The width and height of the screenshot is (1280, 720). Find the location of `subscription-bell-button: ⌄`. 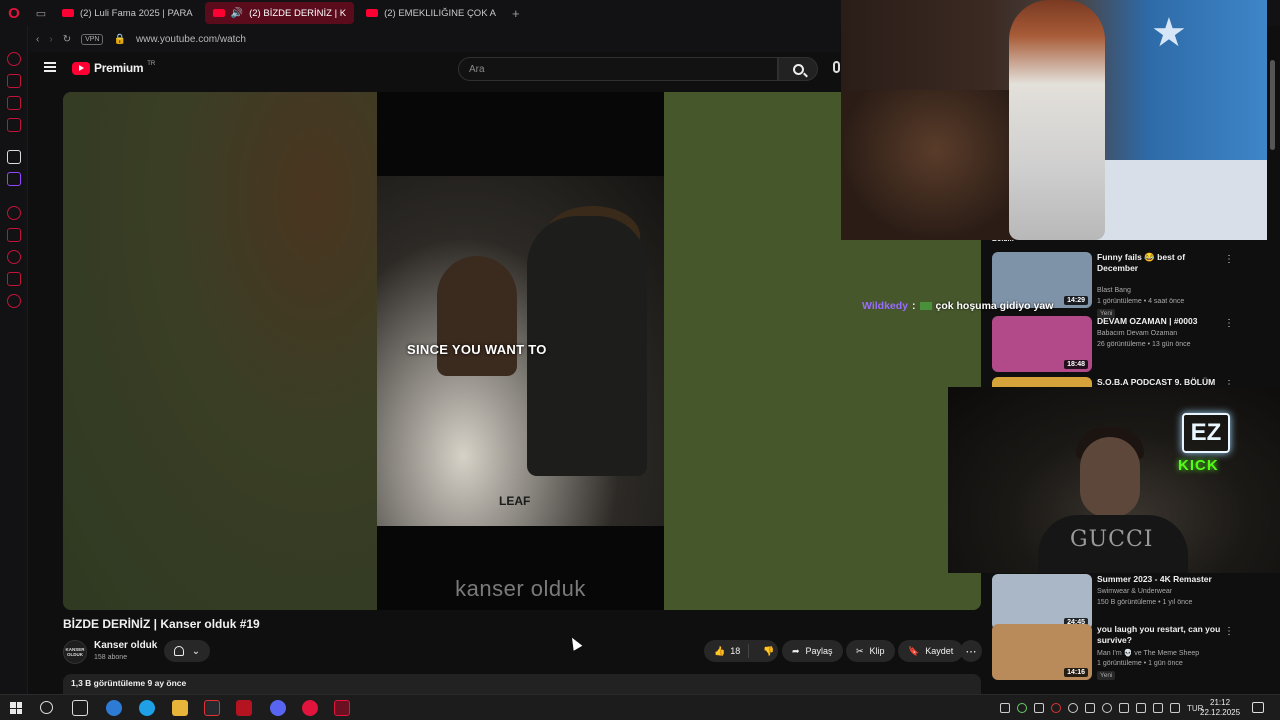

subscription-bell-button: ⌄ is located at coordinates (187, 651).